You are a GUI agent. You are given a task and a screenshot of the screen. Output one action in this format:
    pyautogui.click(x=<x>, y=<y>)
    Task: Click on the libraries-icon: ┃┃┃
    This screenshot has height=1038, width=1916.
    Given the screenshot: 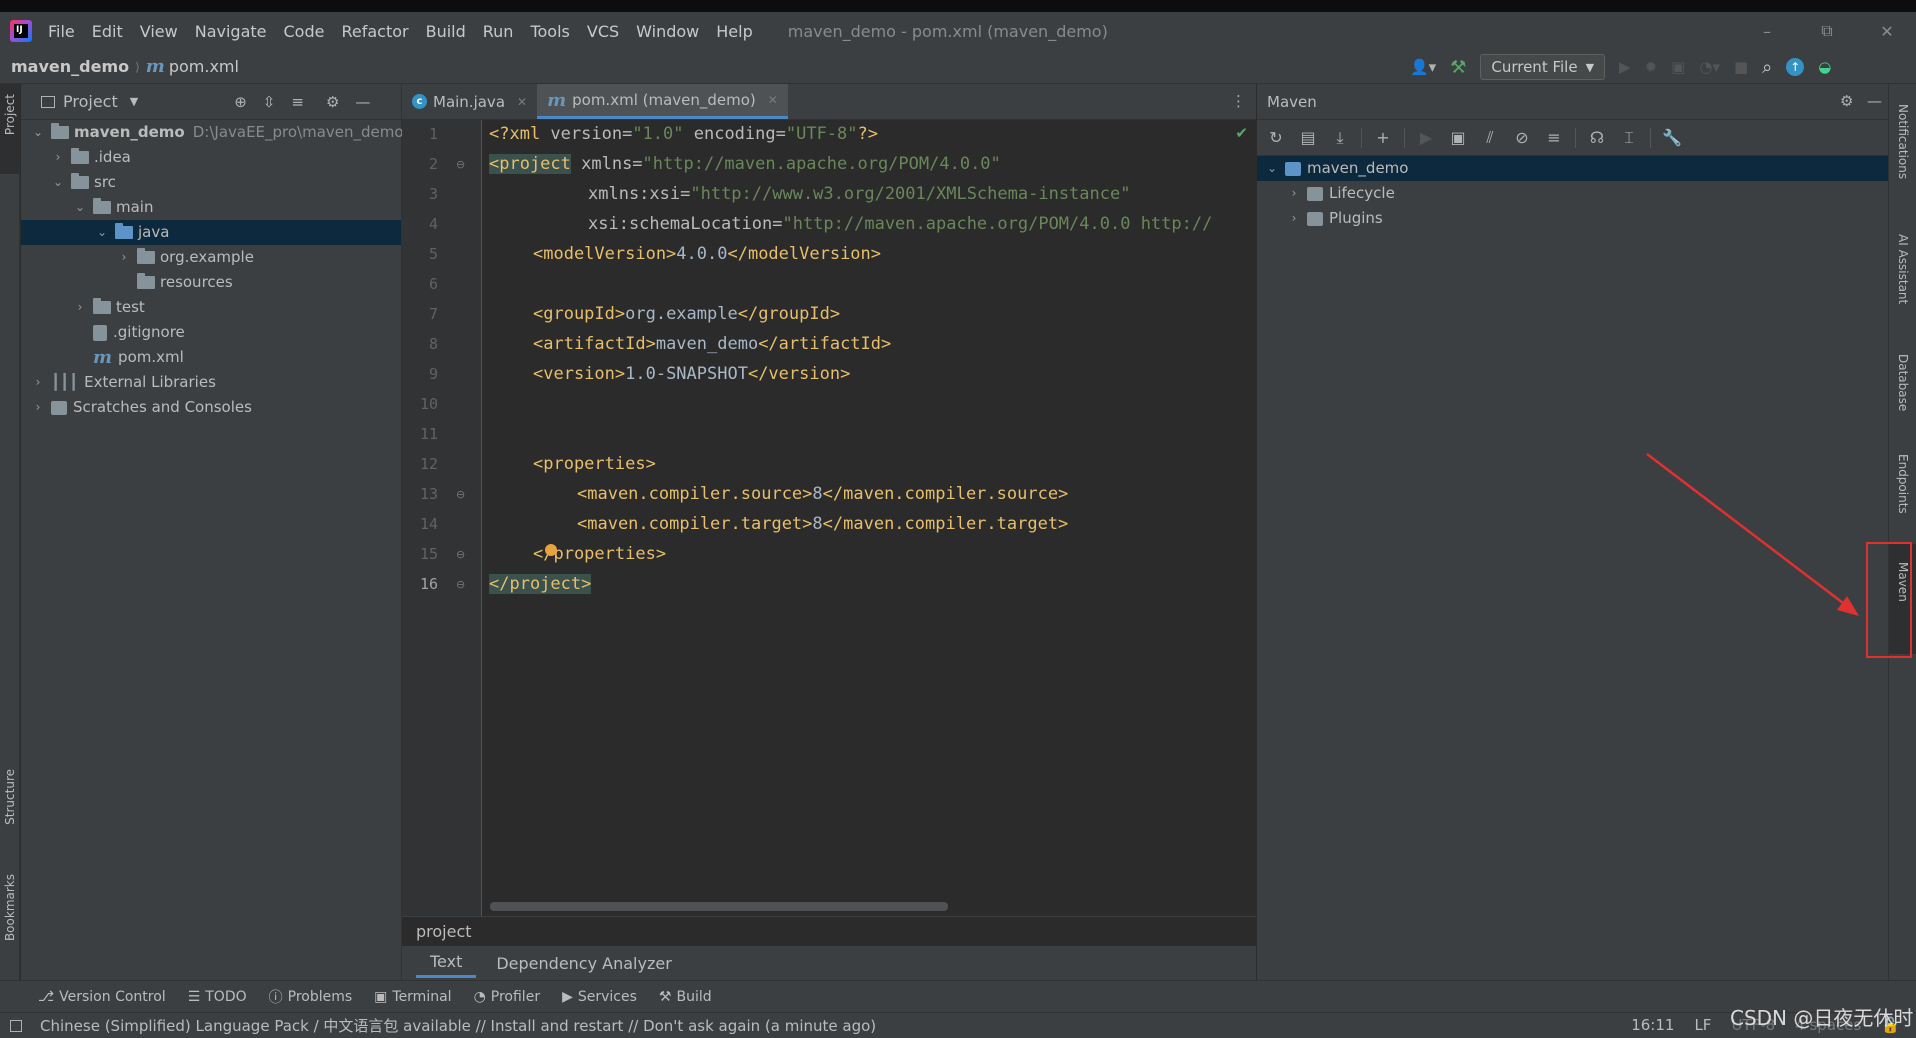 What is the action you would take?
    pyautogui.click(x=65, y=382)
    